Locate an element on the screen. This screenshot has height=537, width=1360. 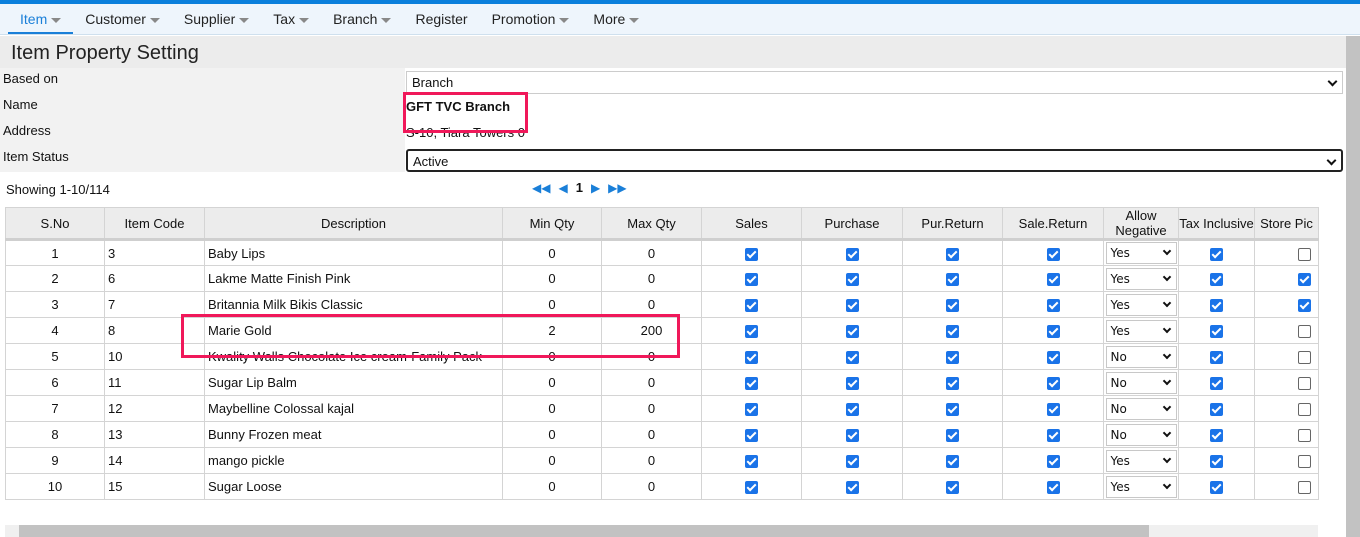
nav-more: More is located at coordinates (616, 19).